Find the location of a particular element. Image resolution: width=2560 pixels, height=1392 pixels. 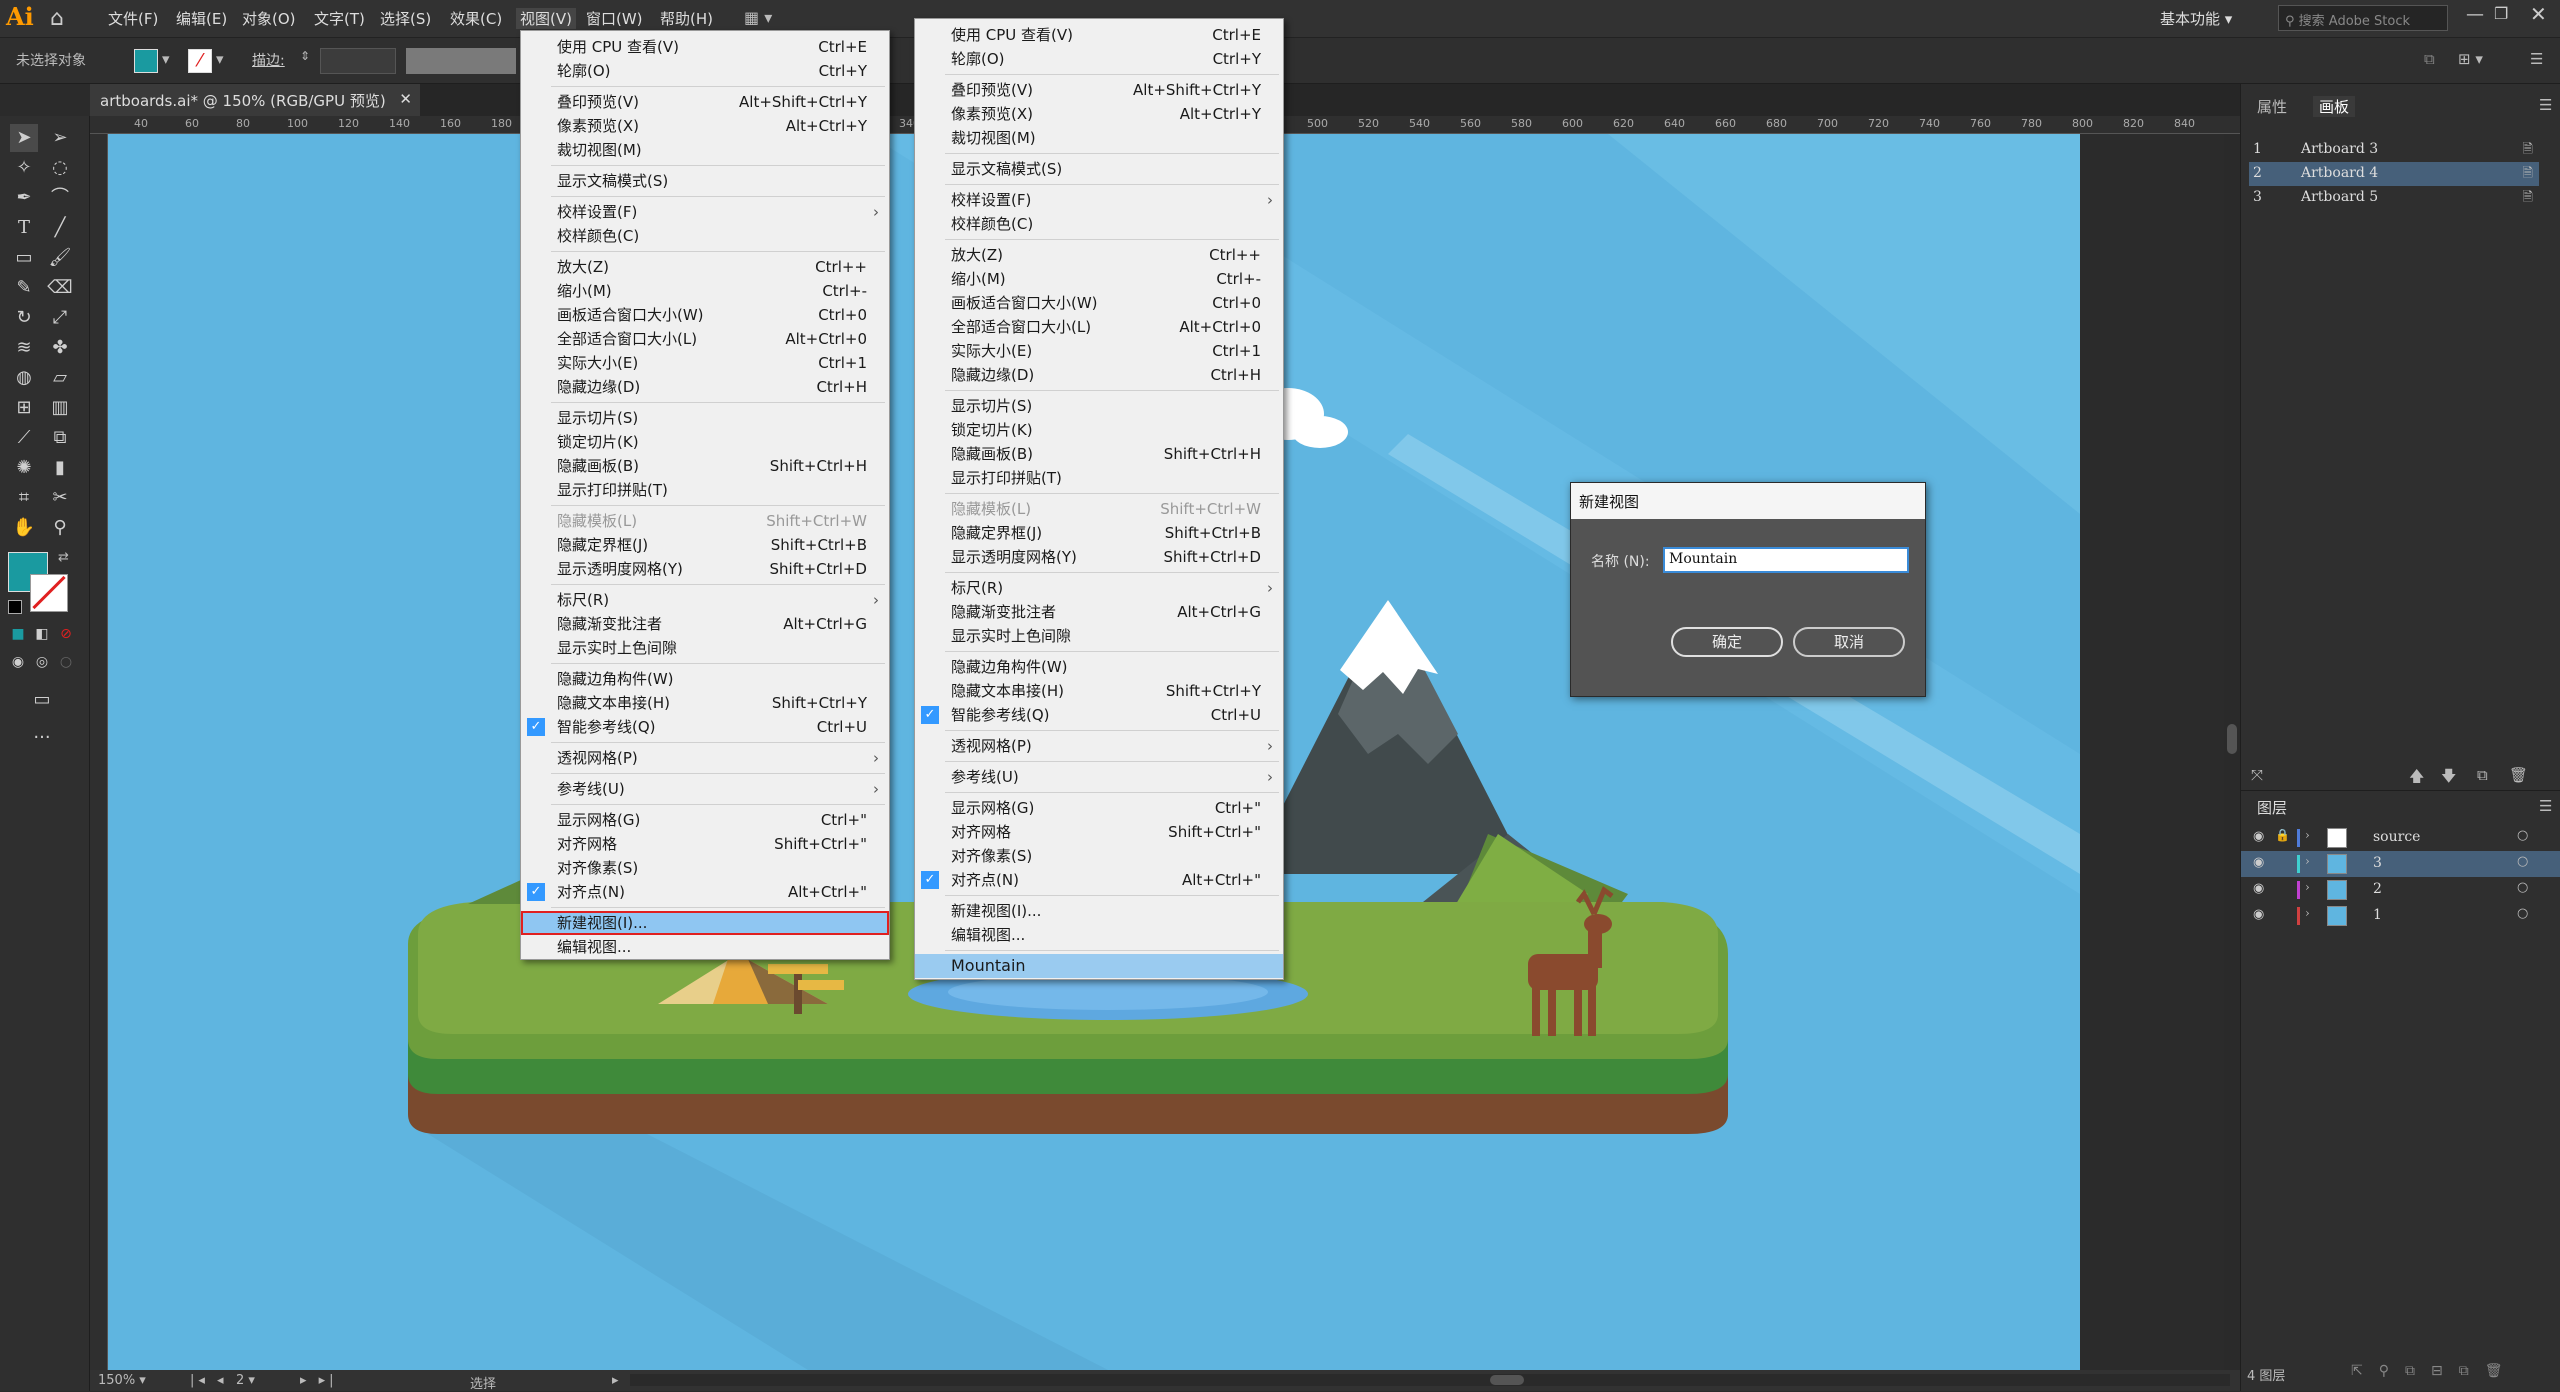

horizontal-scrollbar is located at coordinates (1430, 1380).